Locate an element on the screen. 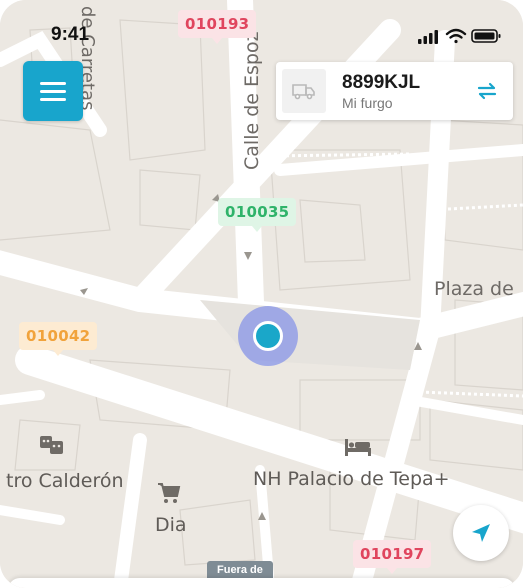  vehicle-selector-card: 8899KJL Mi furgo is located at coordinates (394, 91).